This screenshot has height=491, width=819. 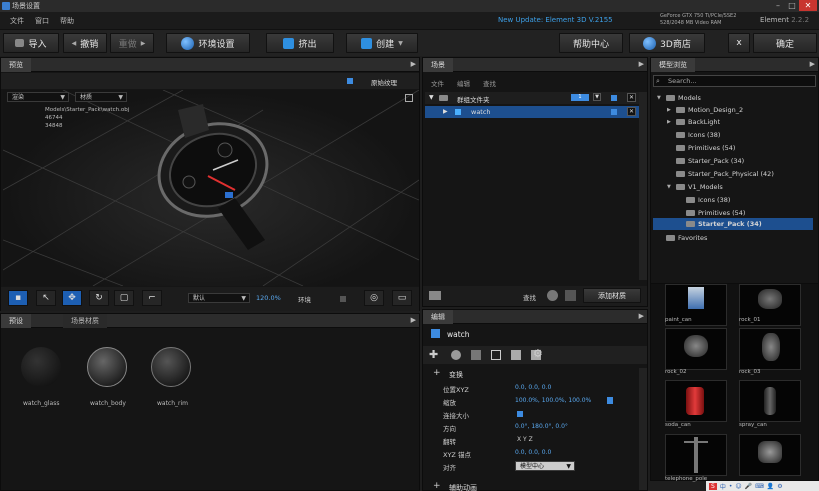 I want to click on move-tool: ✥, so click(x=72, y=298).